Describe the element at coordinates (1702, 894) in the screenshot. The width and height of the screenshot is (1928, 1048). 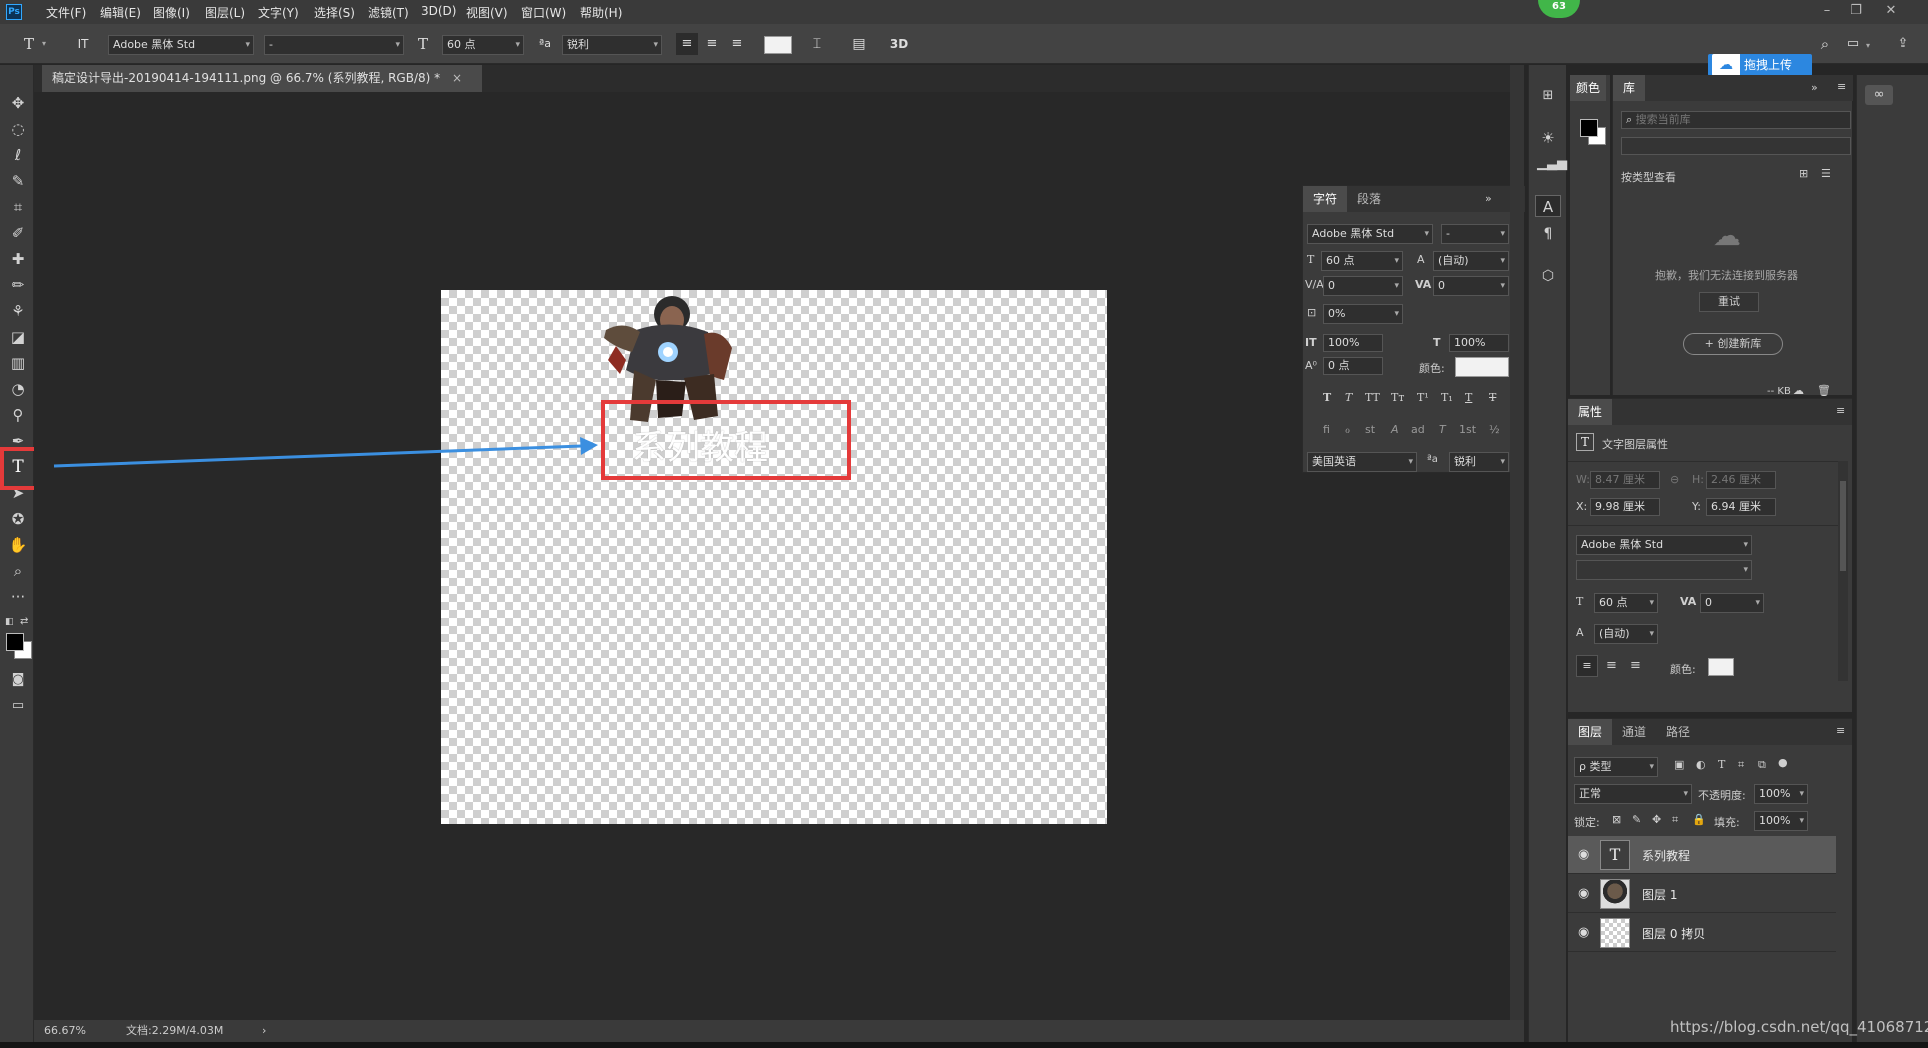
I see `layer-row-image: ◉ 图层 1` at that location.